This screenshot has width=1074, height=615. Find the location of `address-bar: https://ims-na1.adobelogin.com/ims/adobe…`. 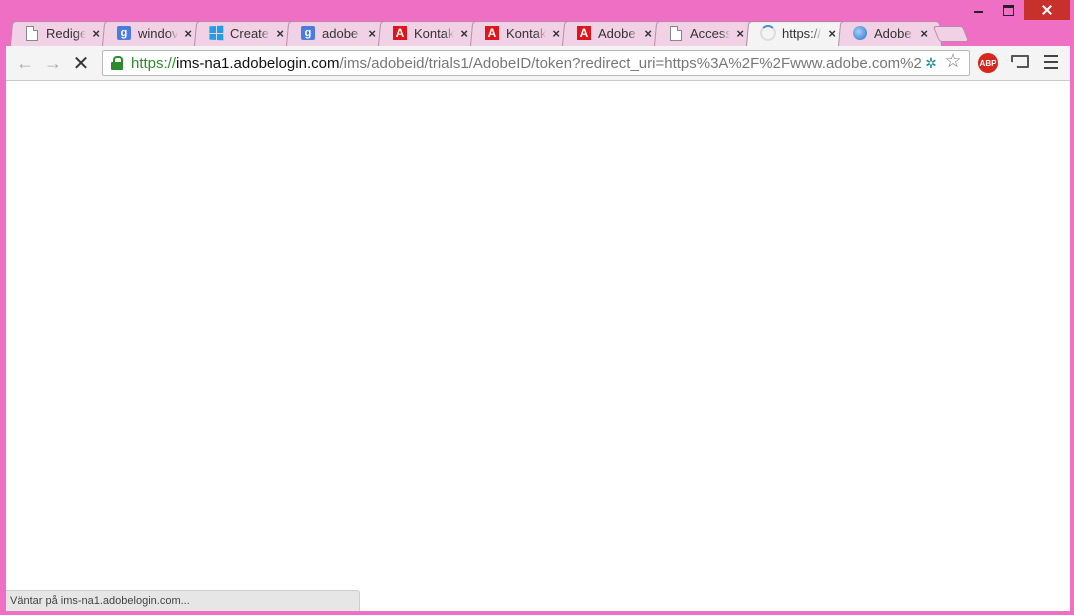

address-bar: https://ims-na1.adobelogin.com/ims/adobe… is located at coordinates (536, 63).